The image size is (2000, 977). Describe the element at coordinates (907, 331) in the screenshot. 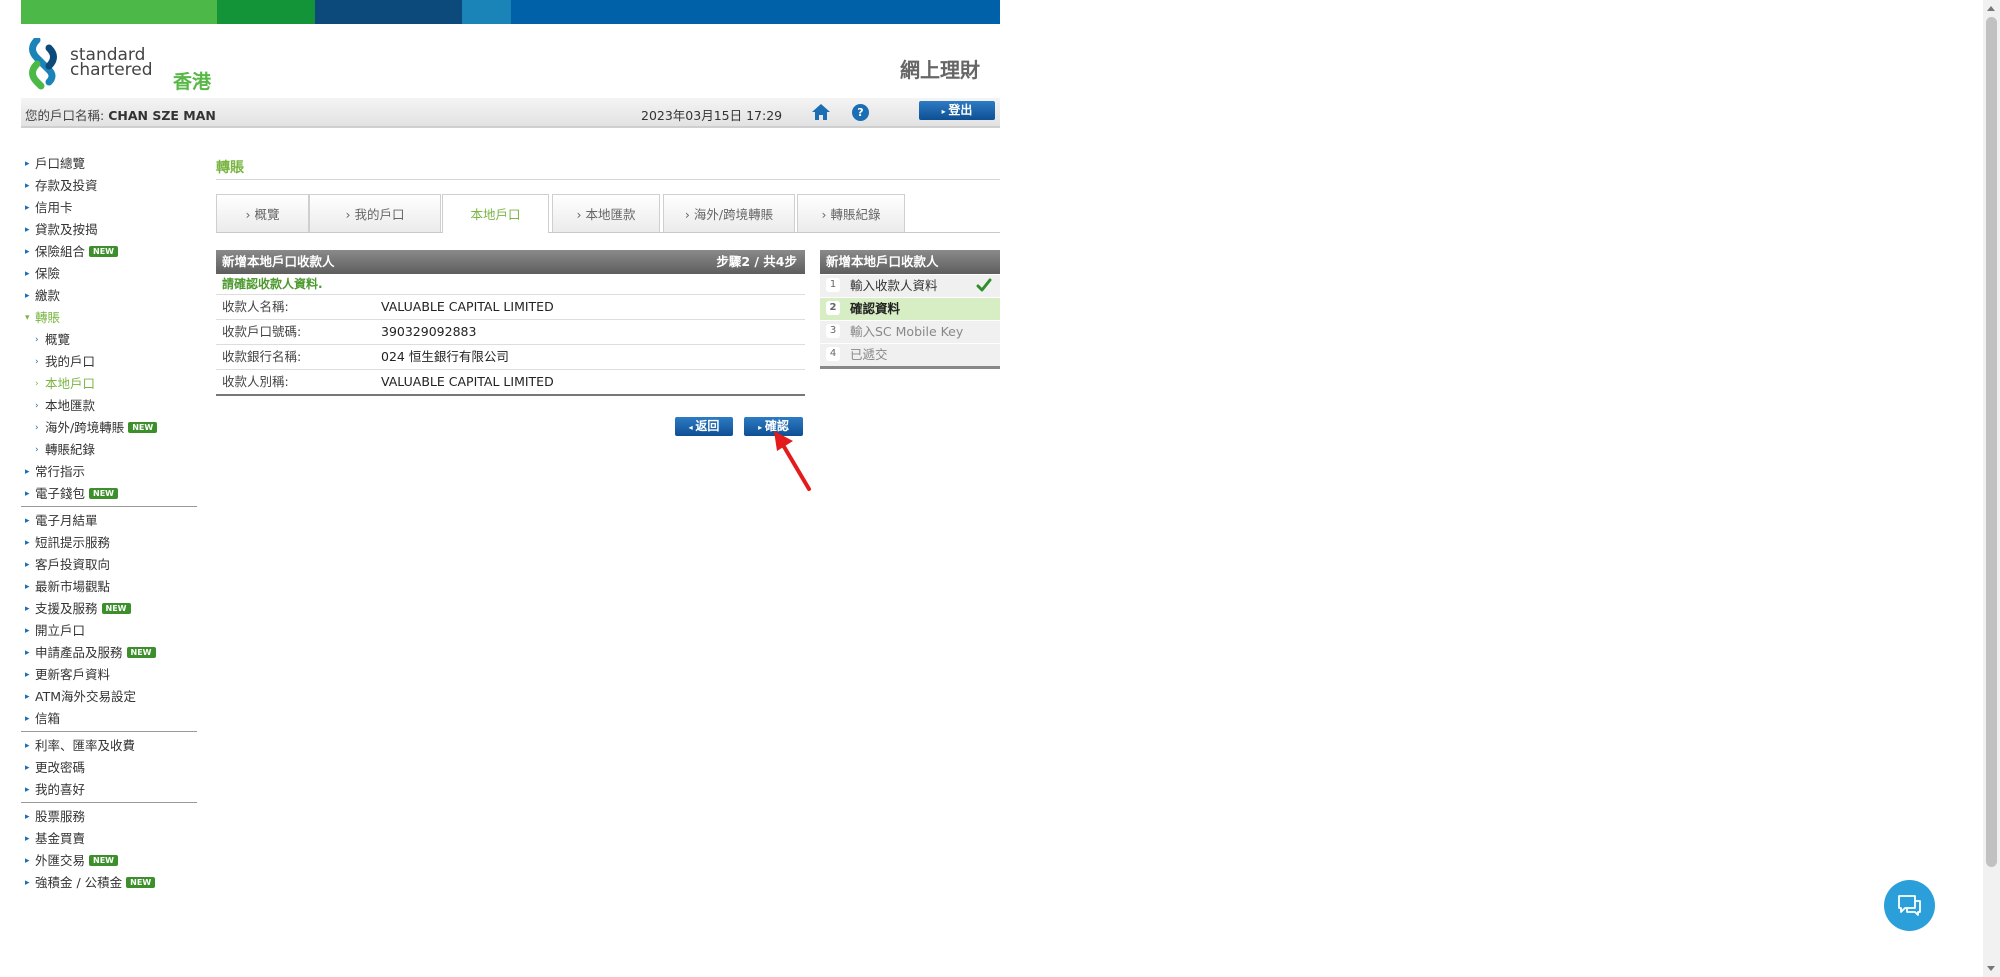

I see `step-label: 輸入SC Mobile Key` at that location.